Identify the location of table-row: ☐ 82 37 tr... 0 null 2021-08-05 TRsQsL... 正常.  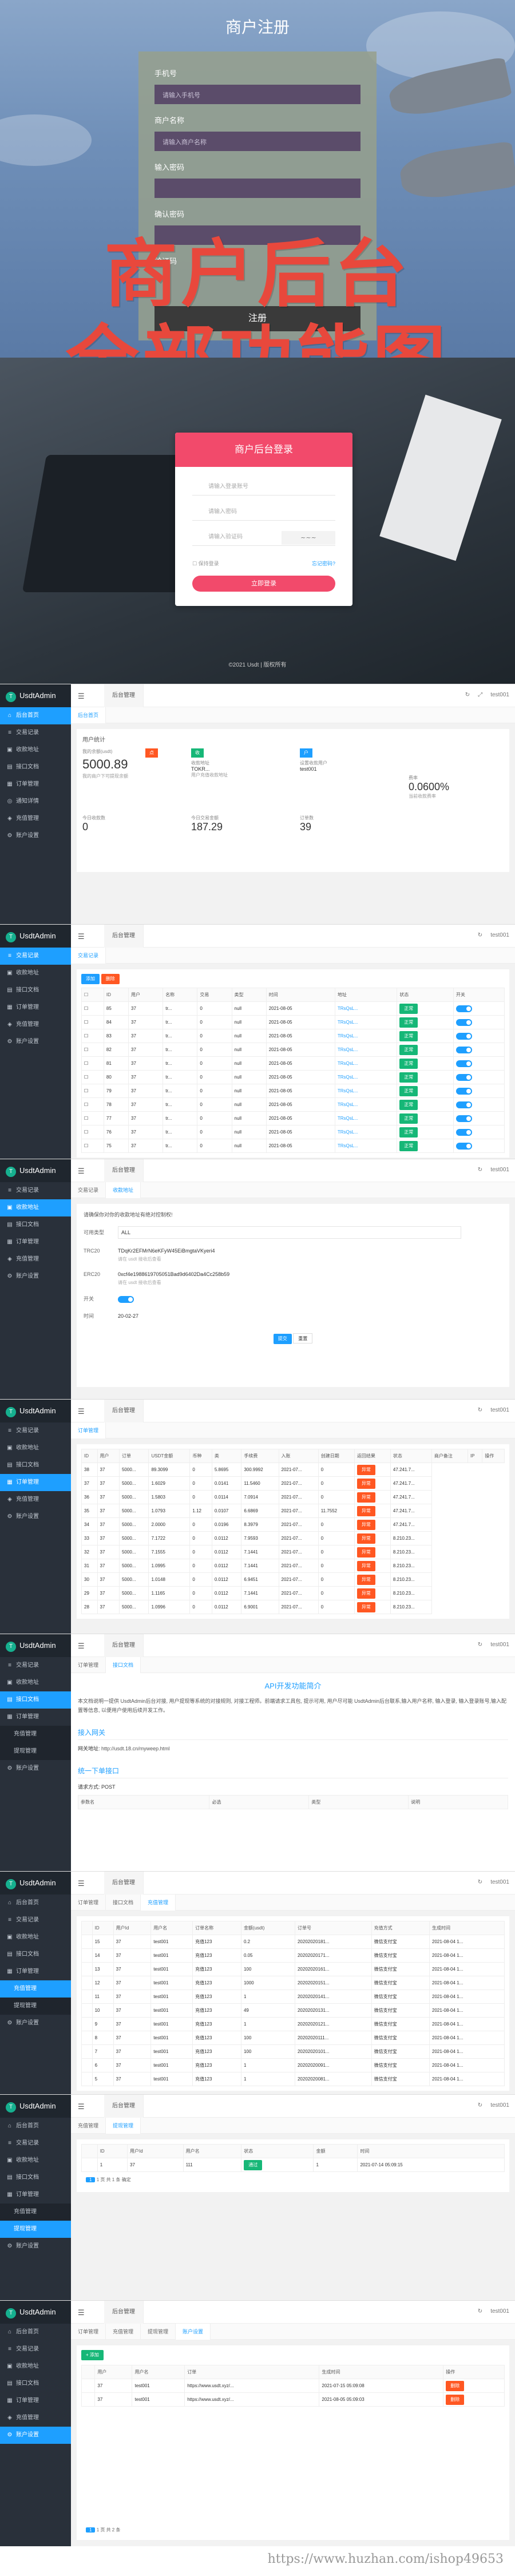
(293, 1050).